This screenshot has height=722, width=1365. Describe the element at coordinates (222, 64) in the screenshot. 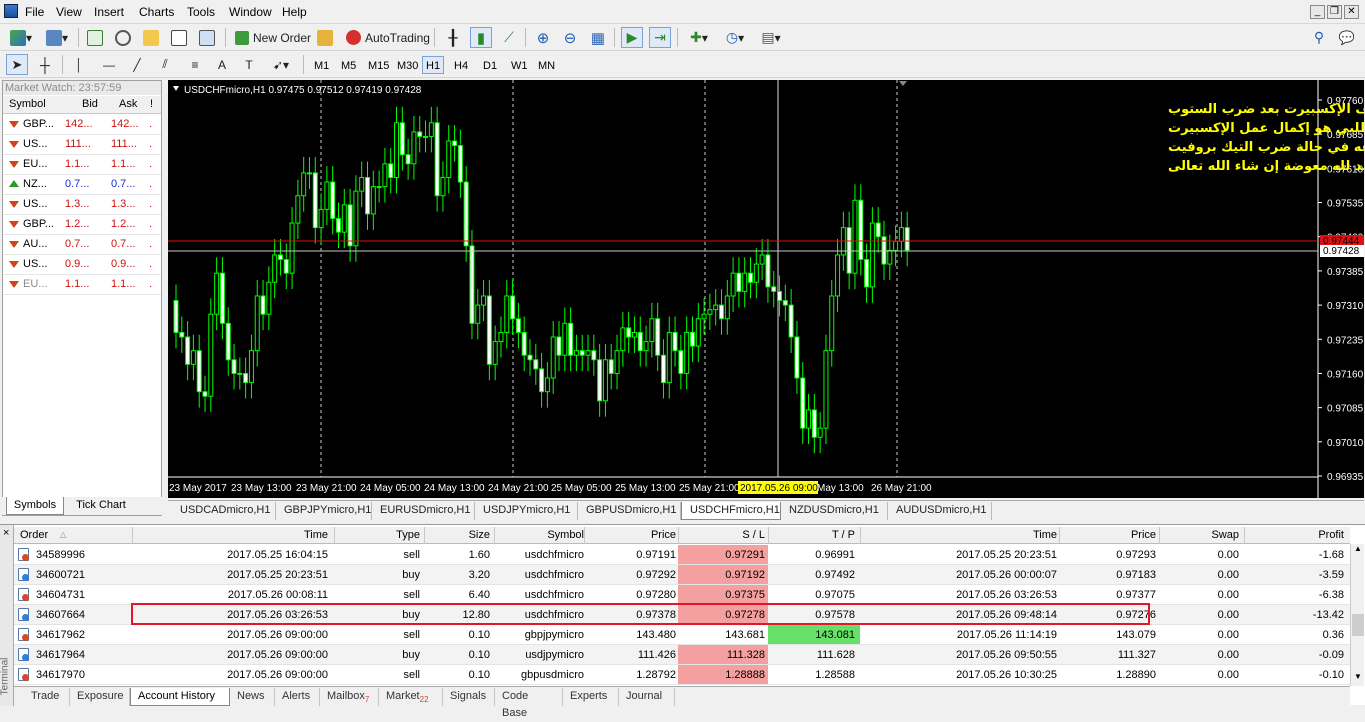

I see `text-button: A` at that location.